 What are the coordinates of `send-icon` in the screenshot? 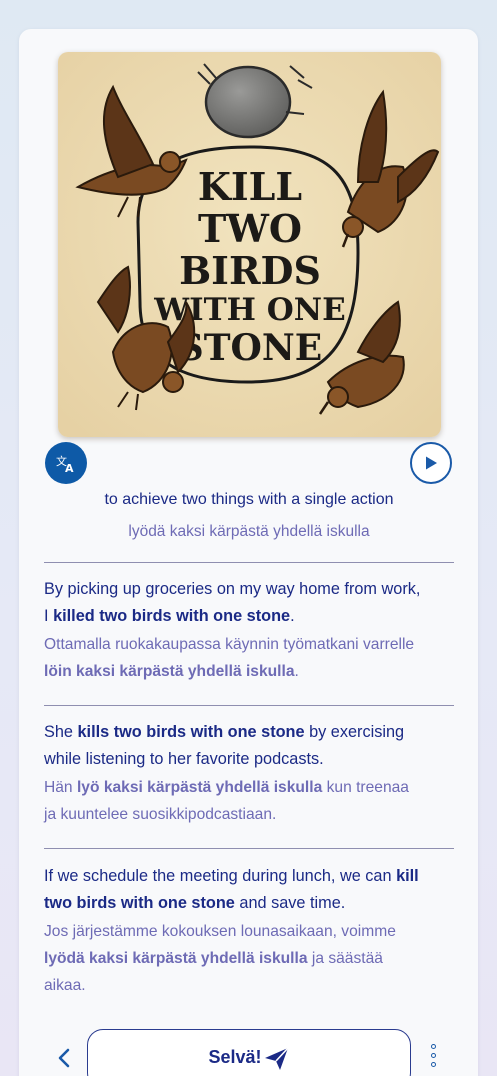 It's located at (276, 1058).